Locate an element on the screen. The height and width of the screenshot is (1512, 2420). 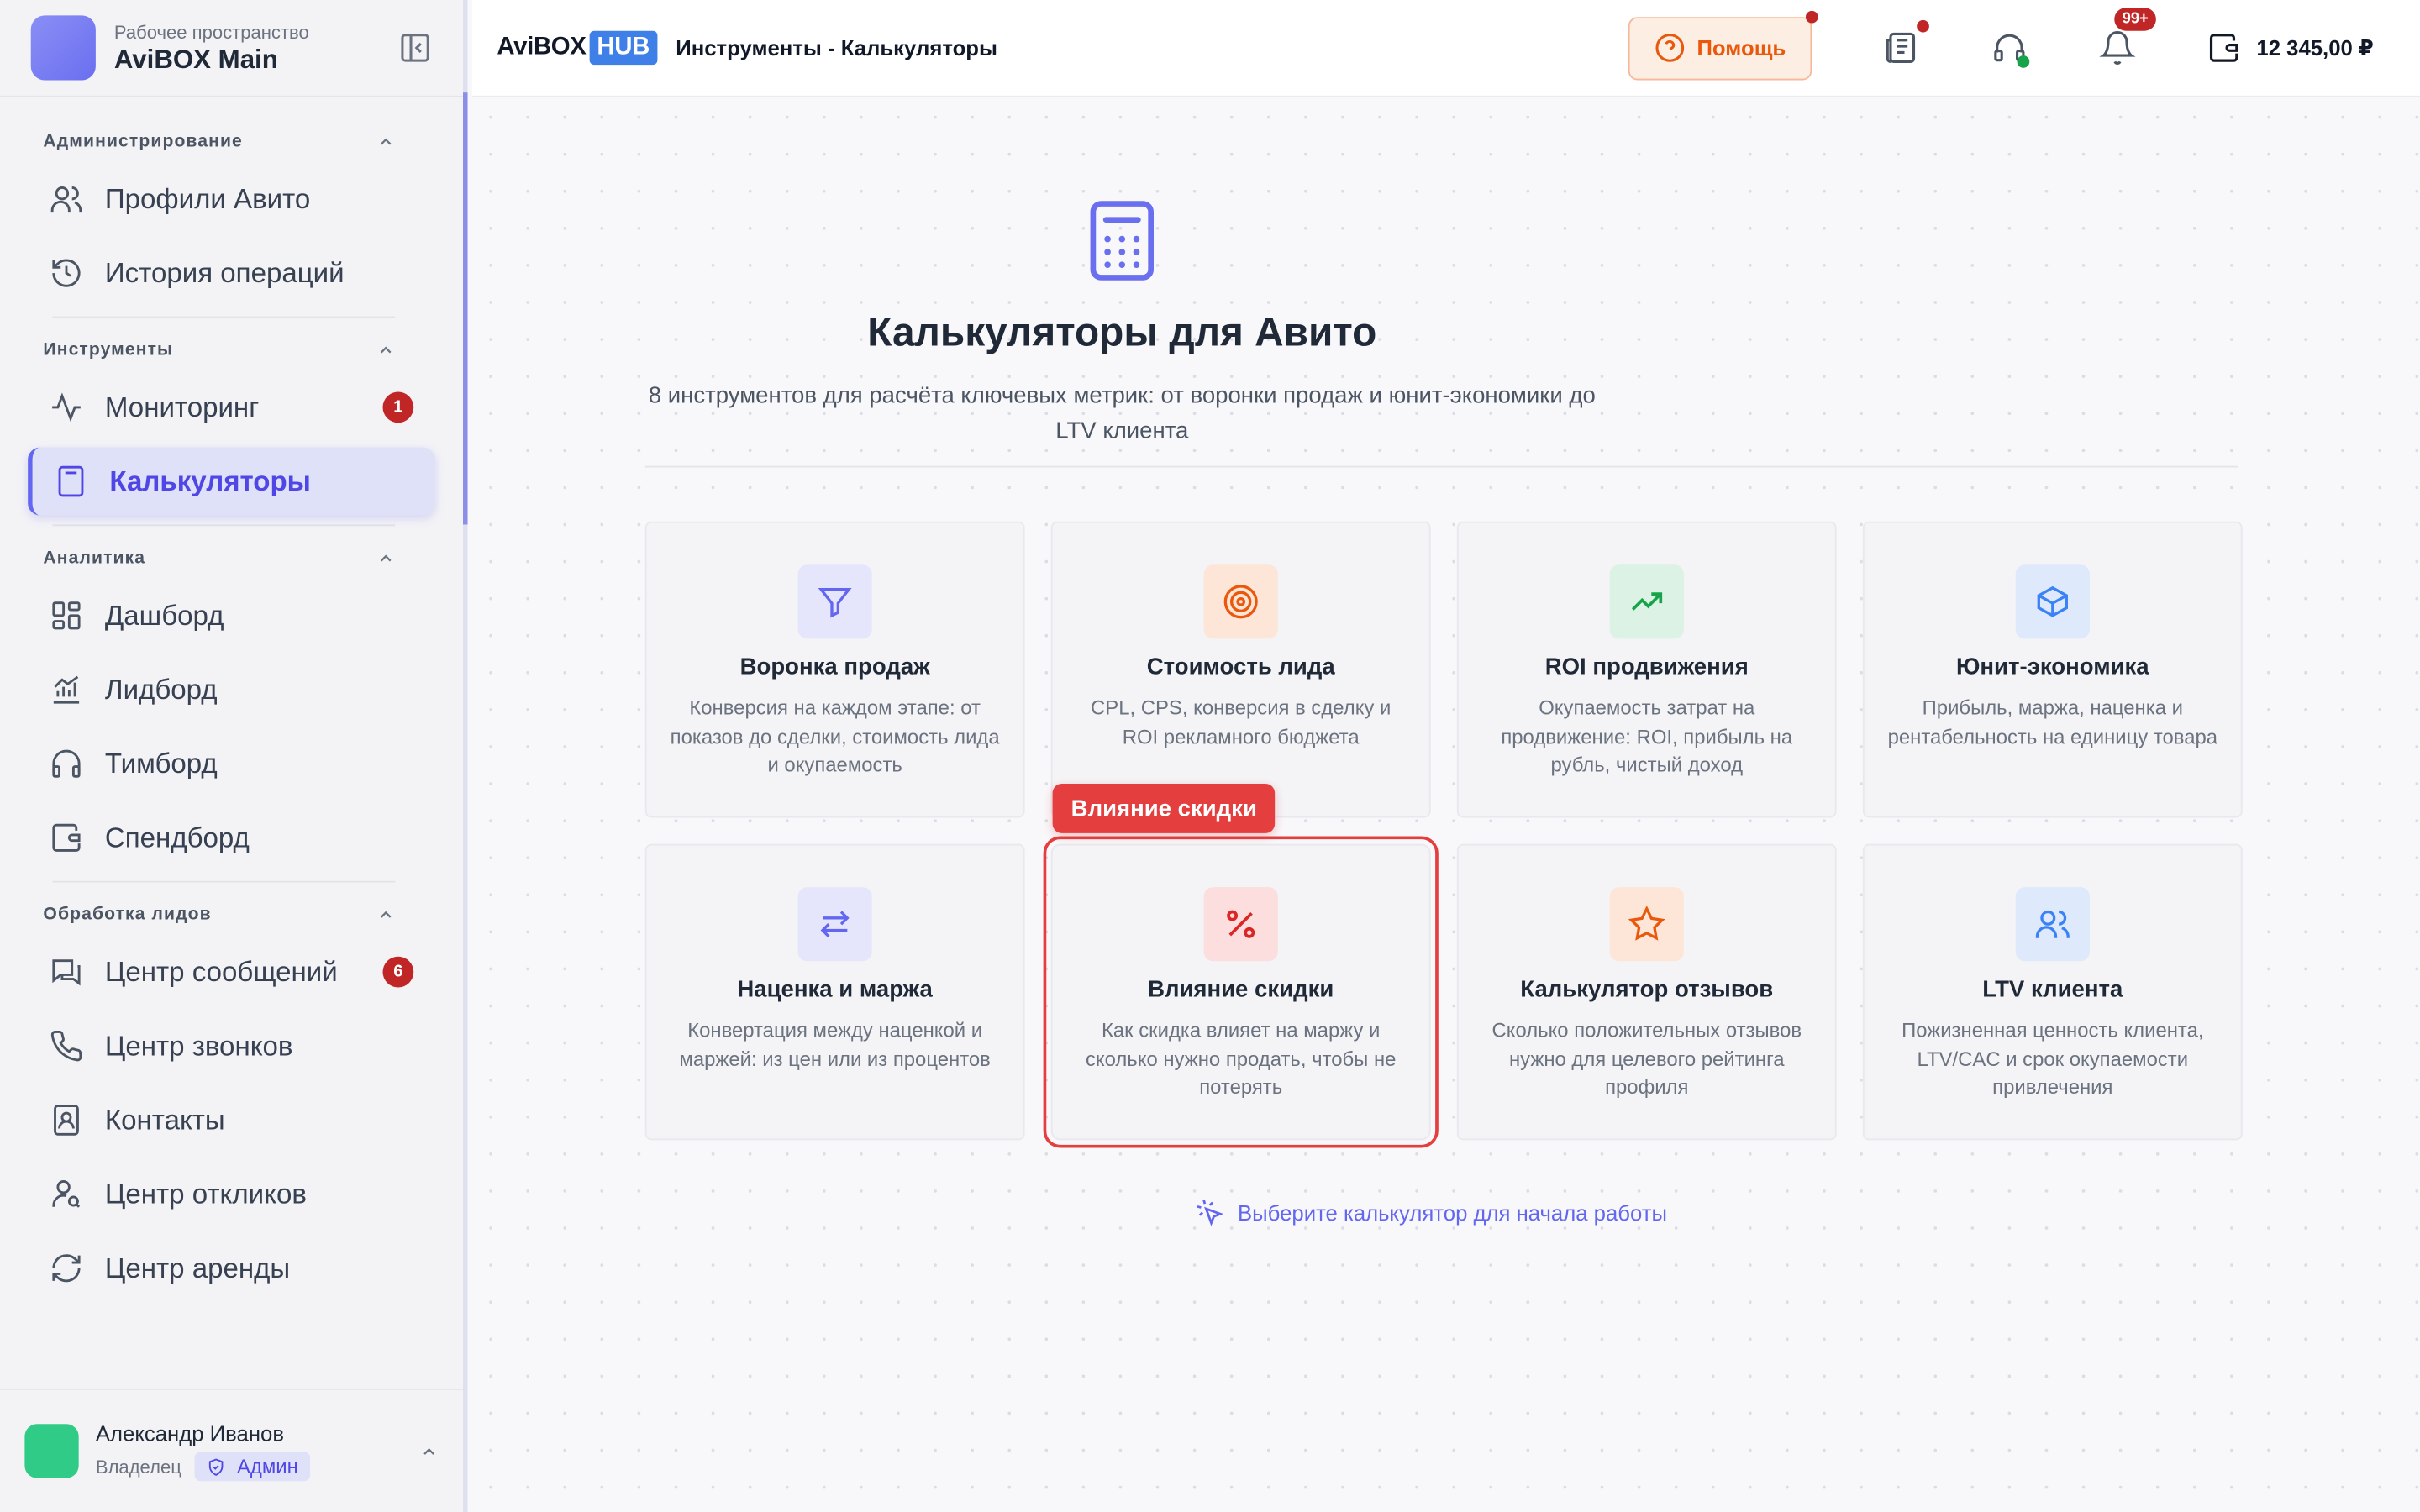
divider is located at coordinates (224, 317).